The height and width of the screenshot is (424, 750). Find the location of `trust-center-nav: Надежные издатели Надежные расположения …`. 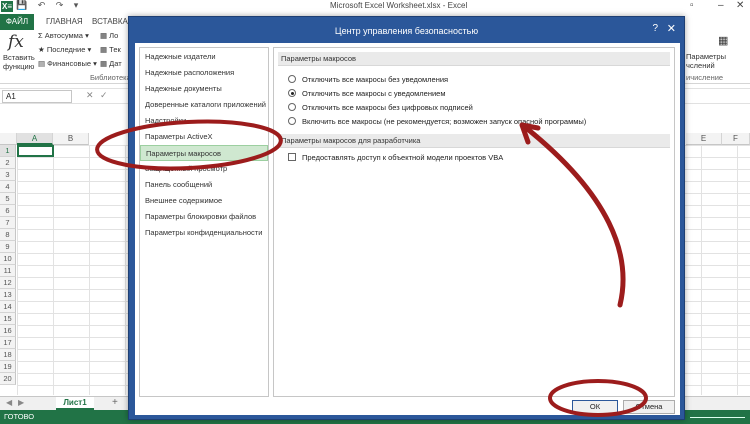

trust-center-nav: Надежные издатели Надежные расположения … is located at coordinates (204, 222).